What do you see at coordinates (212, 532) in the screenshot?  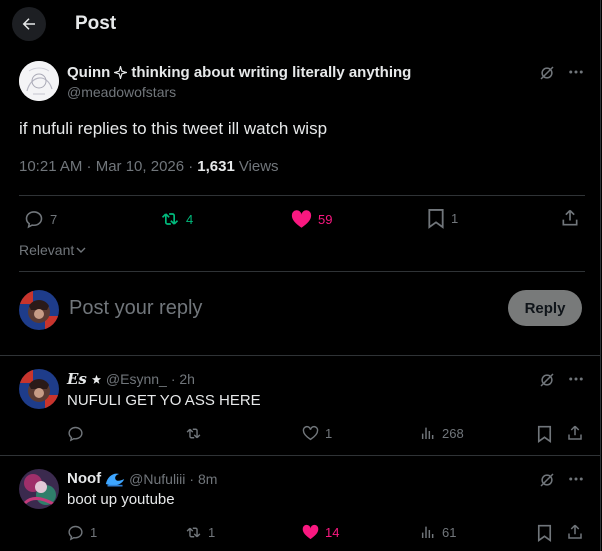 I see `repost-count: 1` at bounding box center [212, 532].